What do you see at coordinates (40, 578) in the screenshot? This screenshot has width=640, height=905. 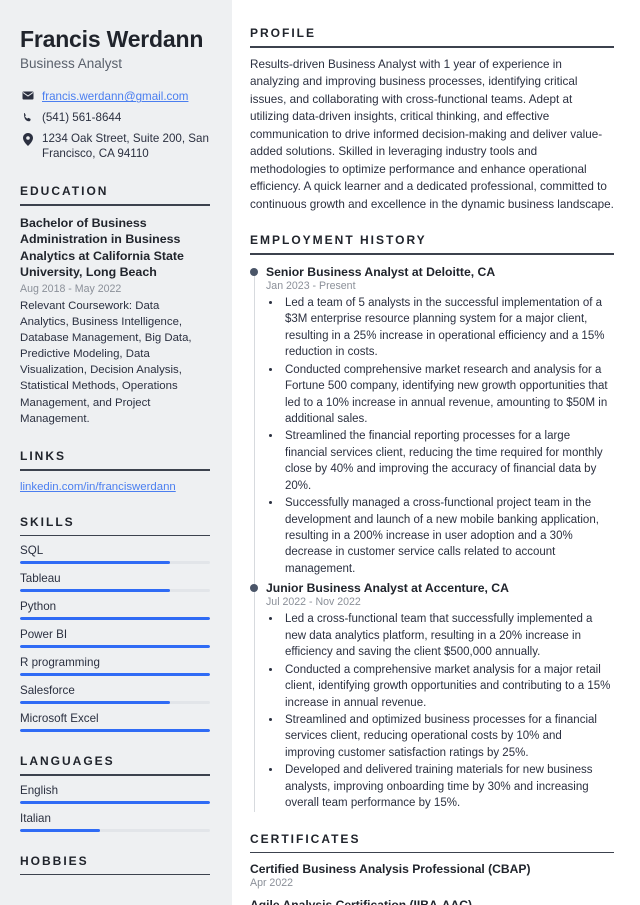 I see `skill-label: Tableau` at bounding box center [40, 578].